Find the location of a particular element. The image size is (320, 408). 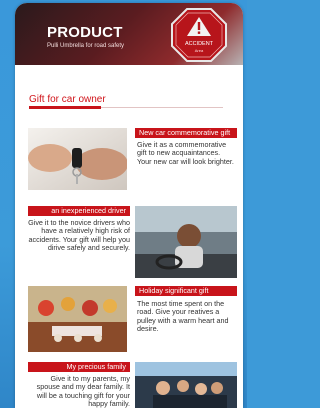

section-title: Gift for car owner is located at coordinates (67, 99).